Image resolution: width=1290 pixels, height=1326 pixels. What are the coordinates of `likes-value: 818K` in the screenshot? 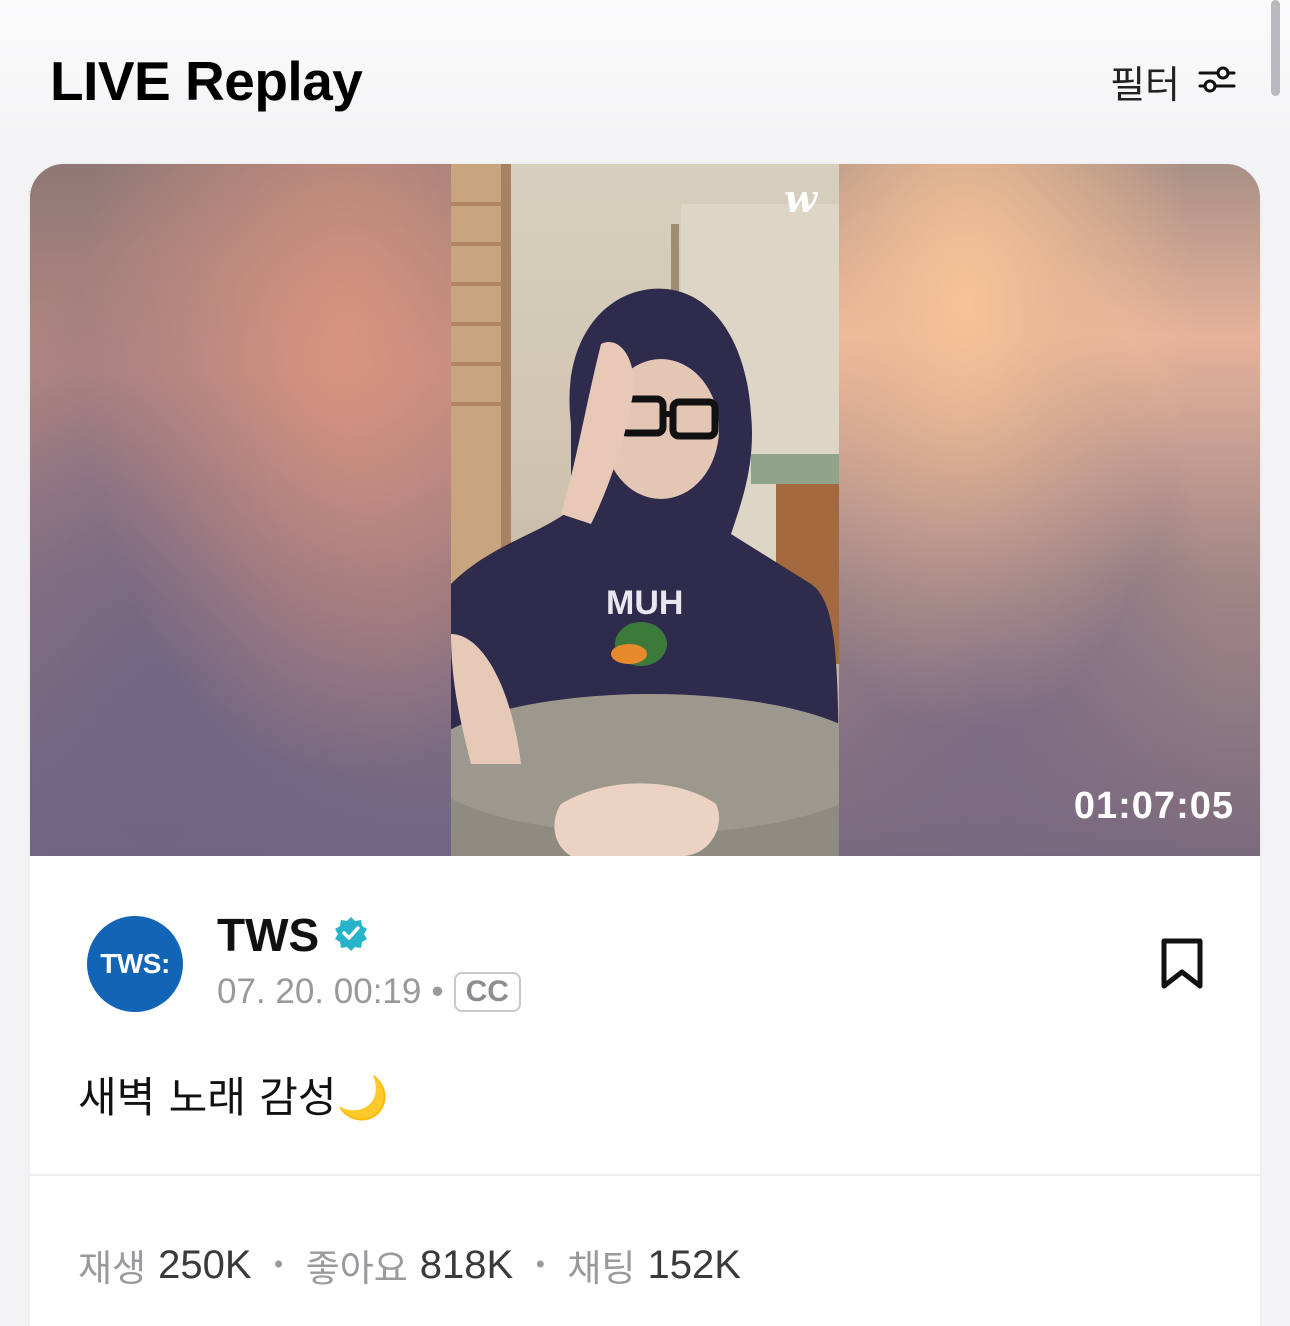 It's located at (466, 1264).